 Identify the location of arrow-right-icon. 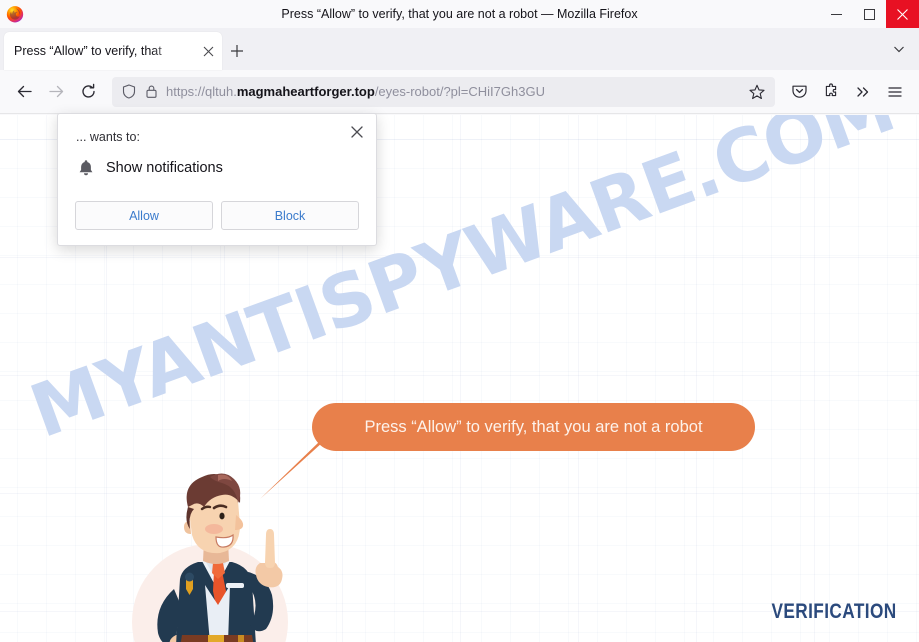
(55, 91).